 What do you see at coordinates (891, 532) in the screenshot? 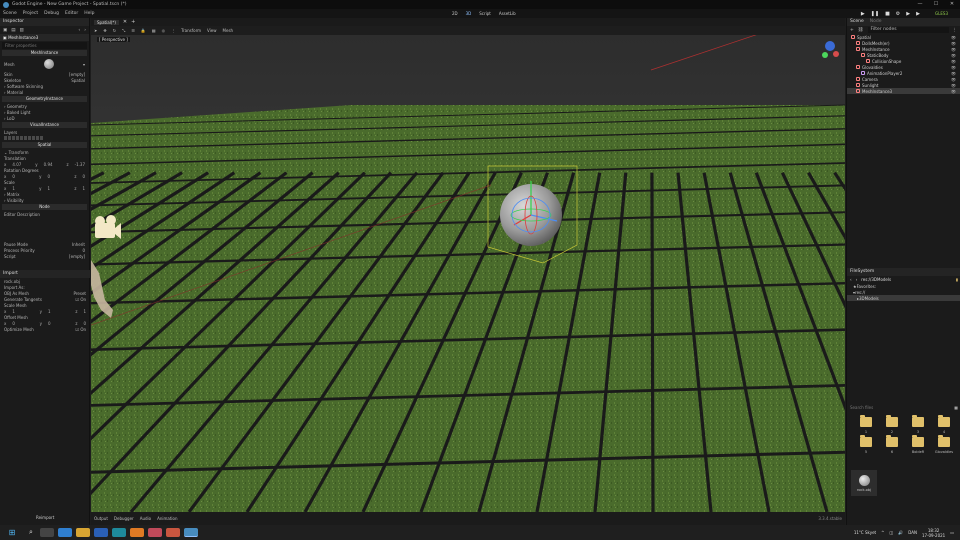
I see `network-icon: ◫` at bounding box center [891, 532].